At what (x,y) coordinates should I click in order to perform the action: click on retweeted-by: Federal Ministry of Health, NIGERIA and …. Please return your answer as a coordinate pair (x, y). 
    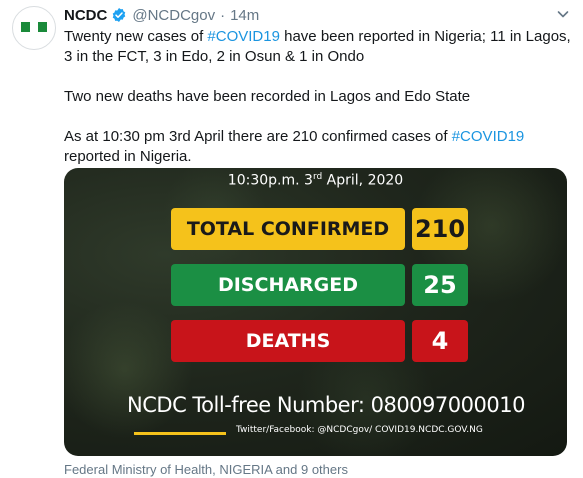
    Looking at the image, I should click on (206, 469).